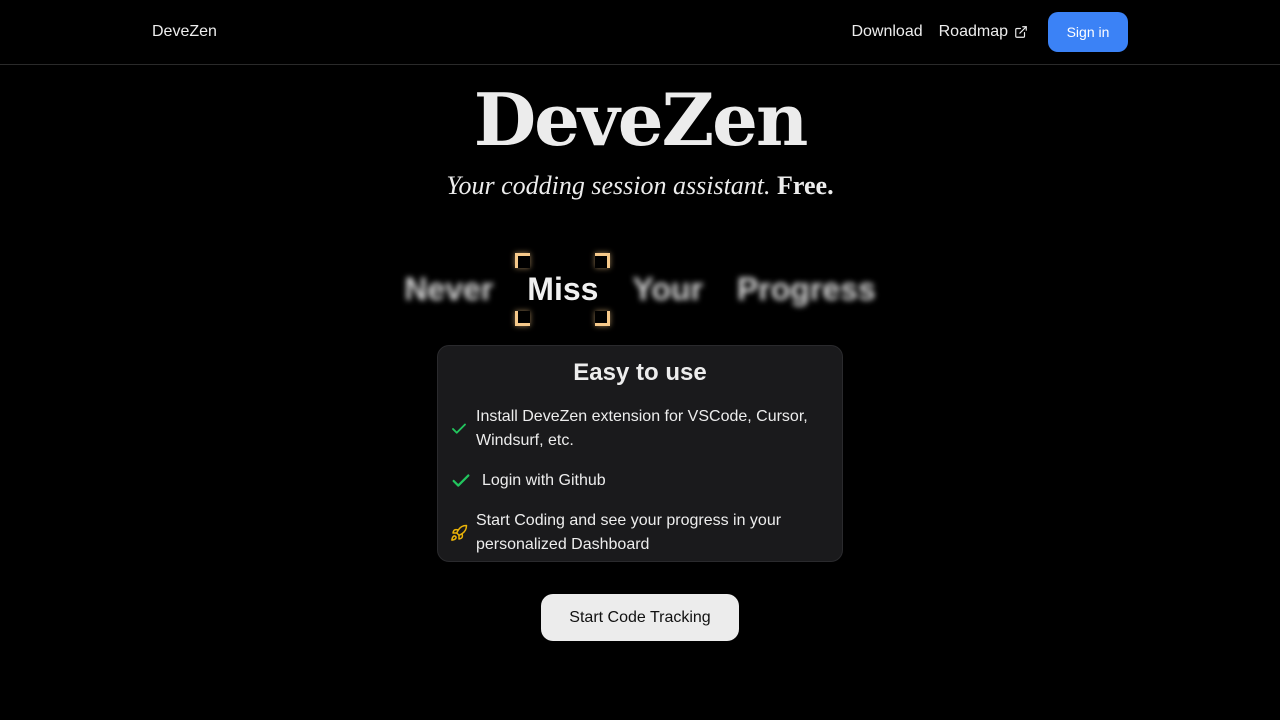 This screenshot has height=720, width=1280. Describe the element at coordinates (1088, 32) in the screenshot. I see `sign-in-button: Sign in` at that location.